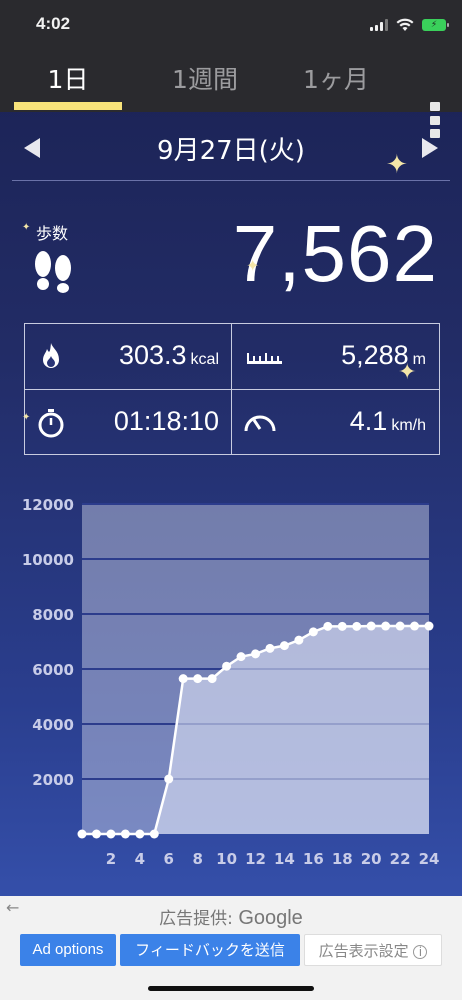  Describe the element at coordinates (363, 951) in the screenshot. I see `ad-settings-label: 広告表示設定` at that location.